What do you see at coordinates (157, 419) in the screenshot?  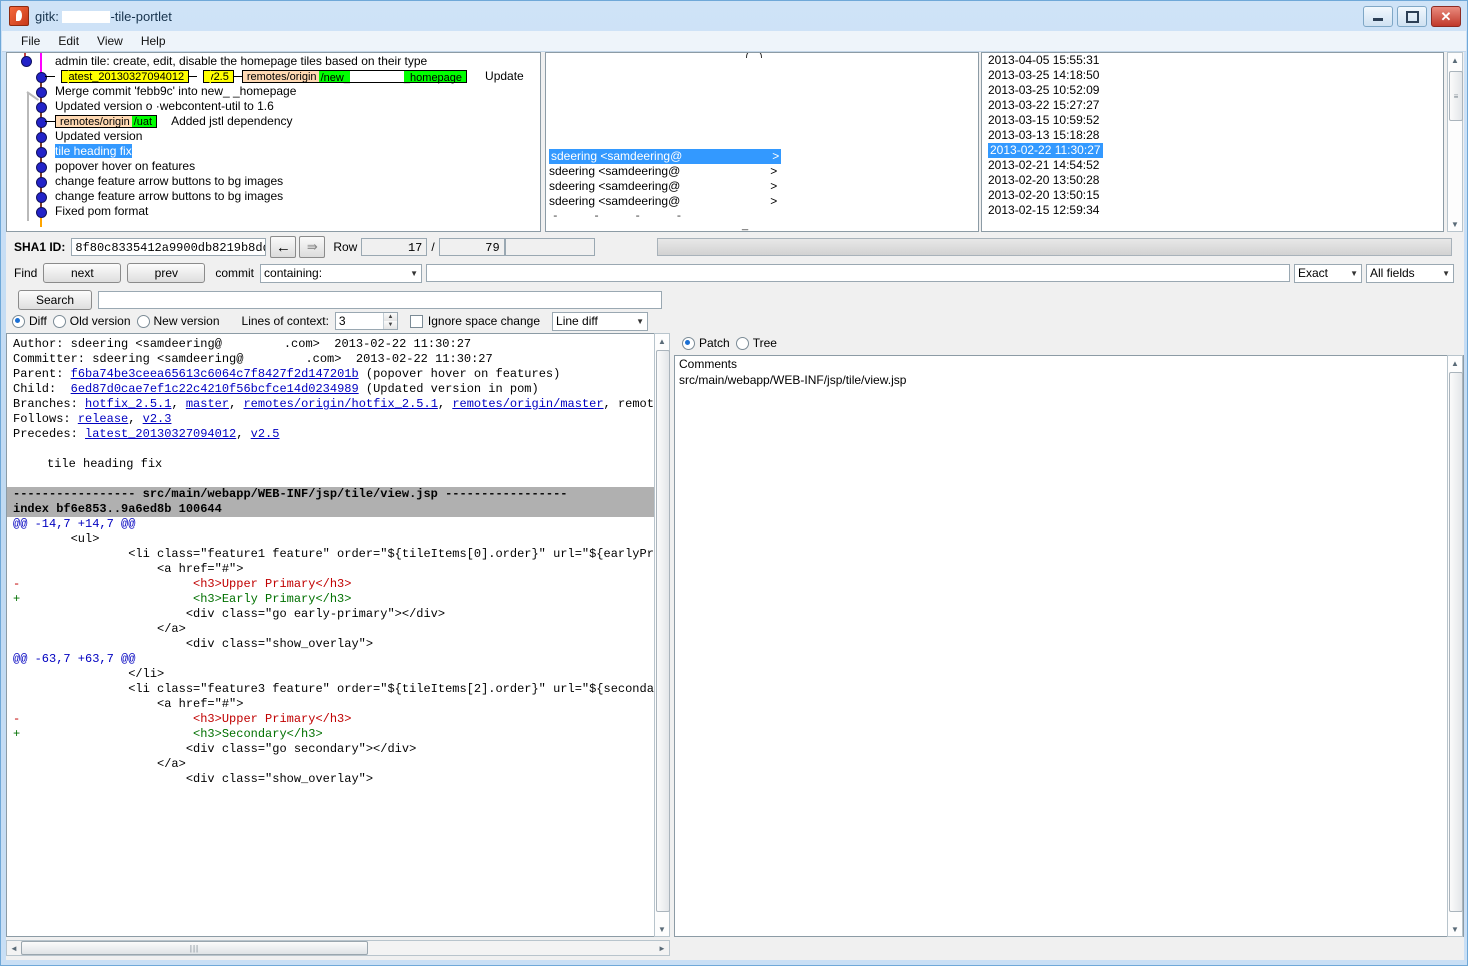 I see `follows-link: v2.3` at bounding box center [157, 419].